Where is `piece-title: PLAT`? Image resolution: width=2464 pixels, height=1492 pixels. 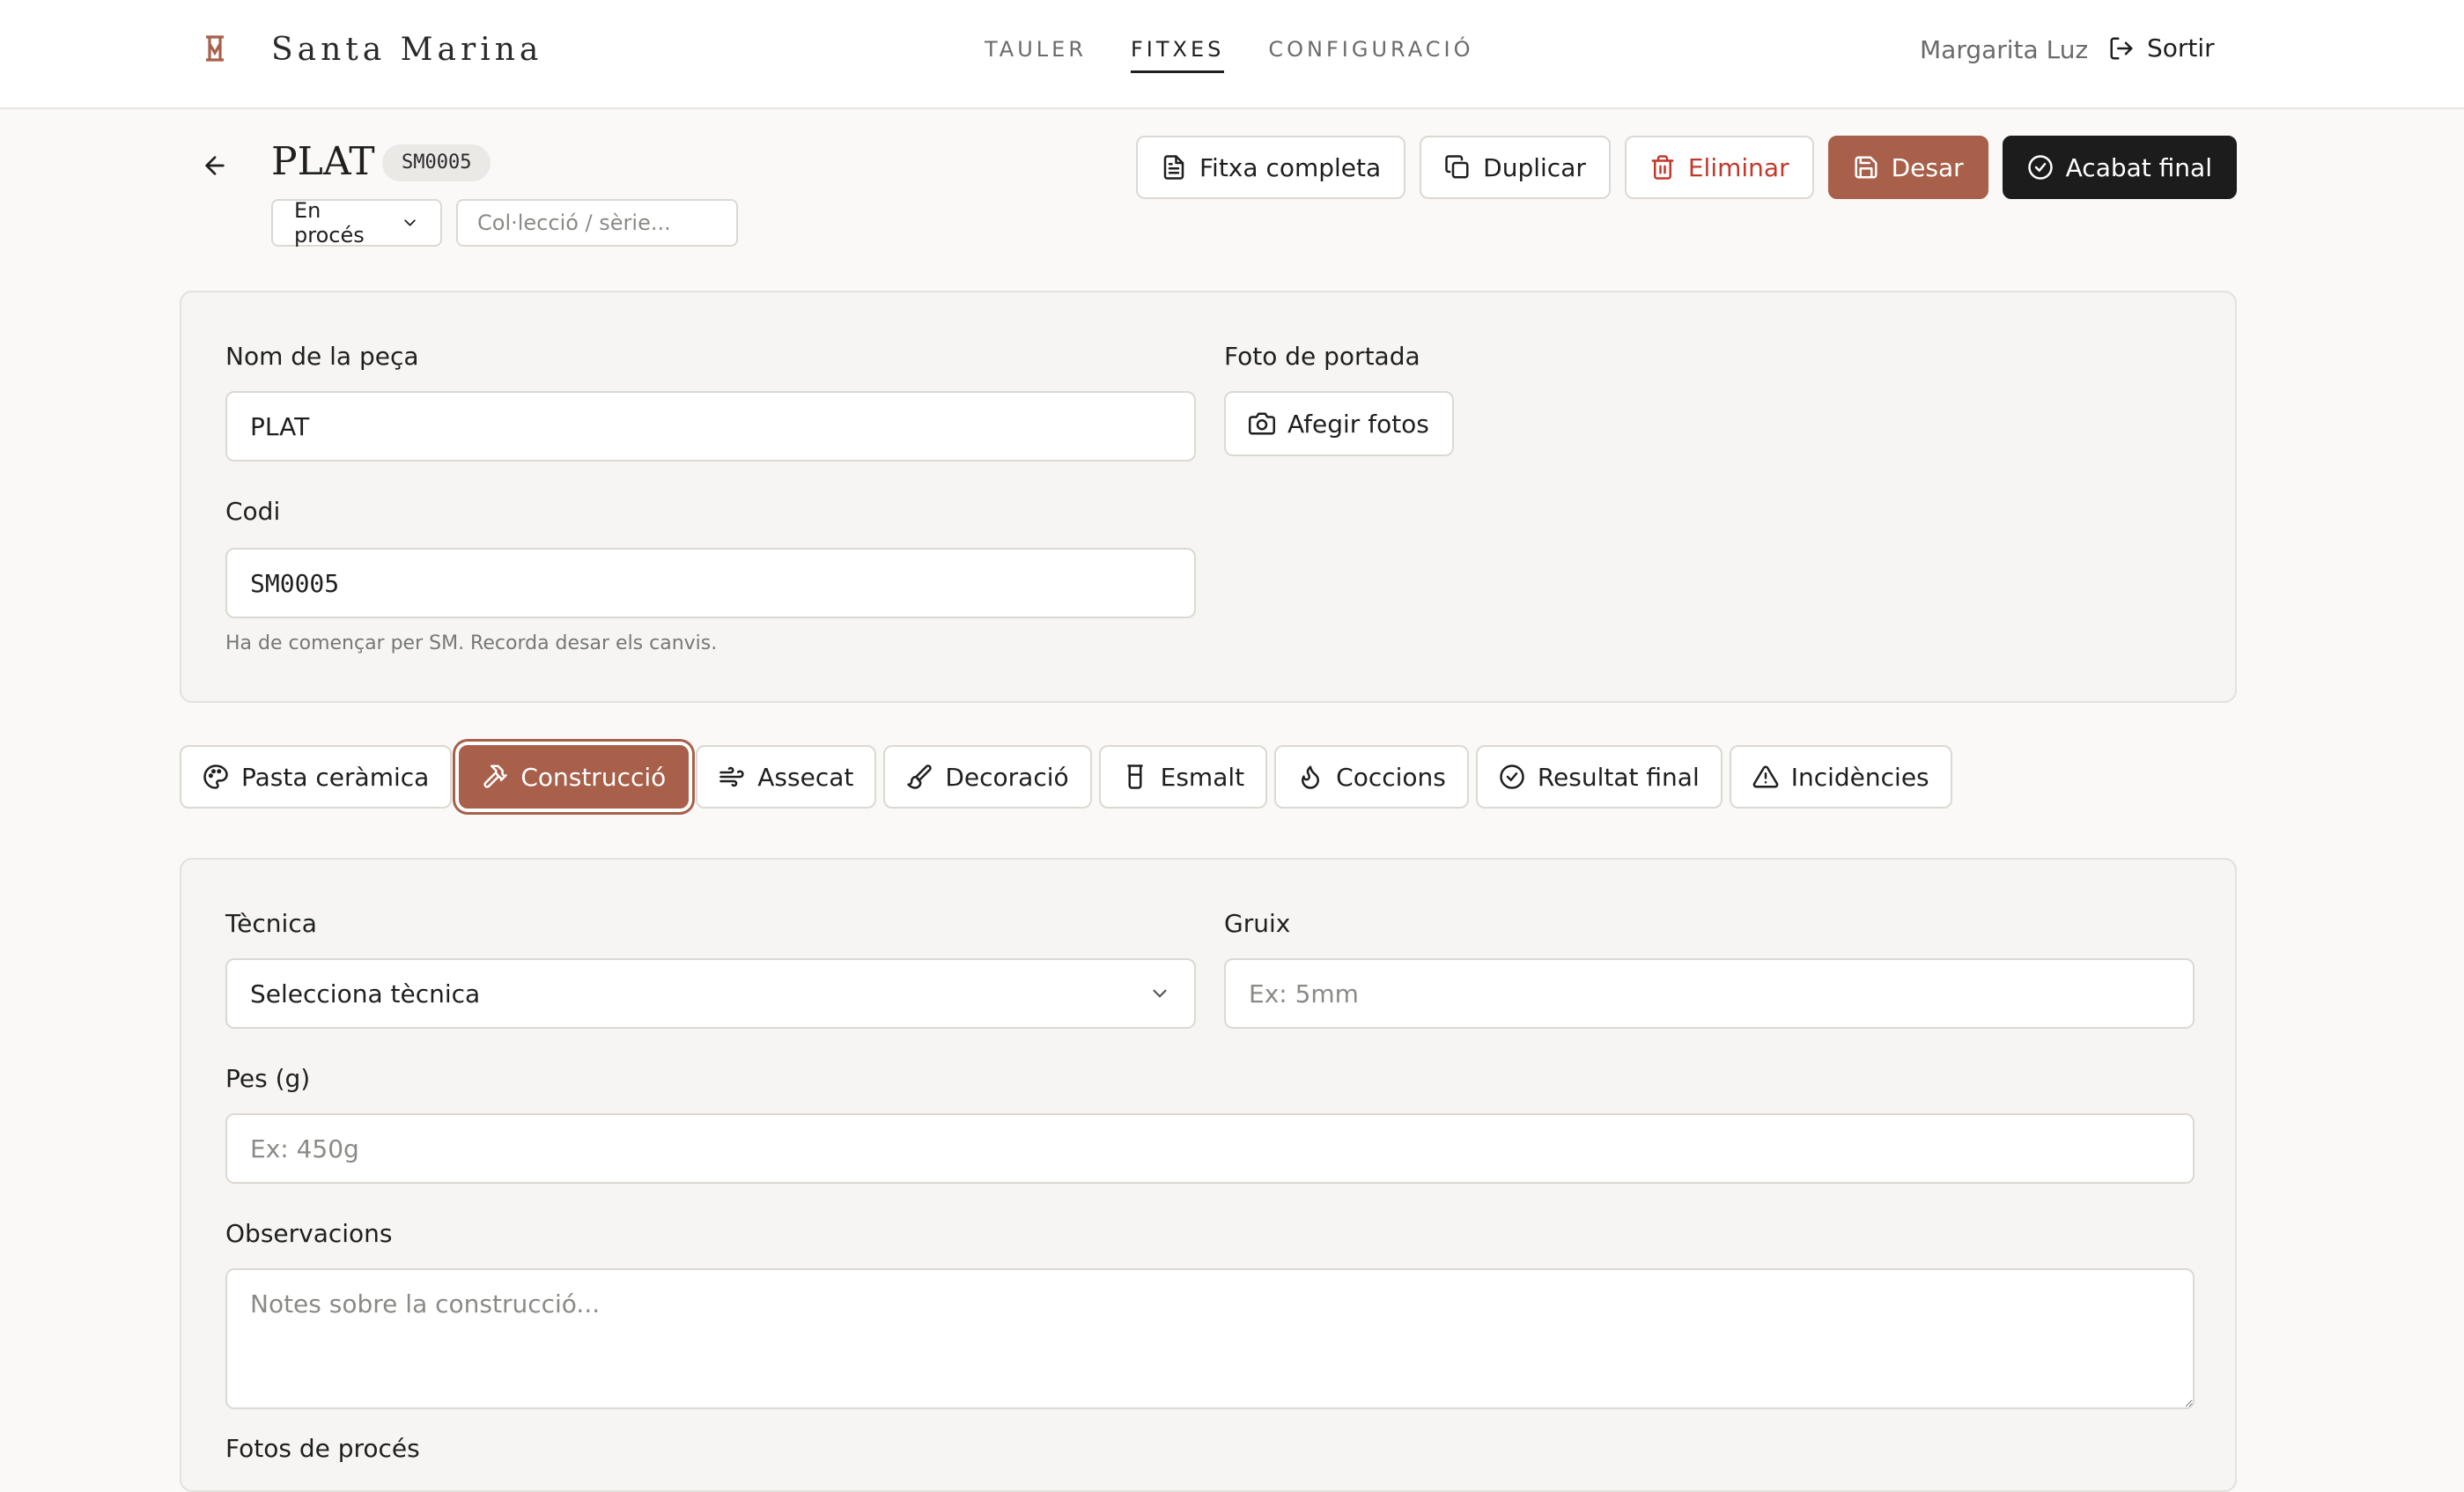
piece-title: PLAT is located at coordinates (323, 161).